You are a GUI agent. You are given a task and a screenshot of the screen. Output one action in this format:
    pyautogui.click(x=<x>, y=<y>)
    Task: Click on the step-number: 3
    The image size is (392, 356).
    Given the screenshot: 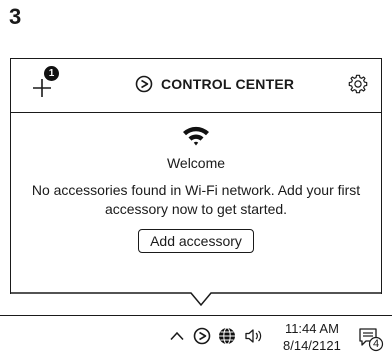 What is the action you would take?
    pyautogui.click(x=15, y=16)
    